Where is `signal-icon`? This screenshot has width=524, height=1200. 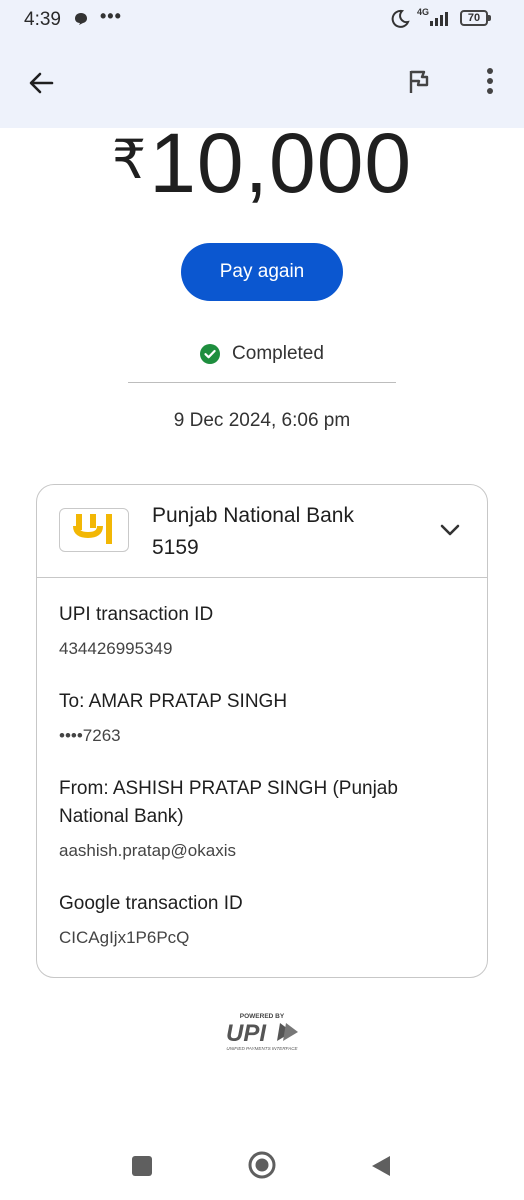
signal-icon is located at coordinates (441, 20).